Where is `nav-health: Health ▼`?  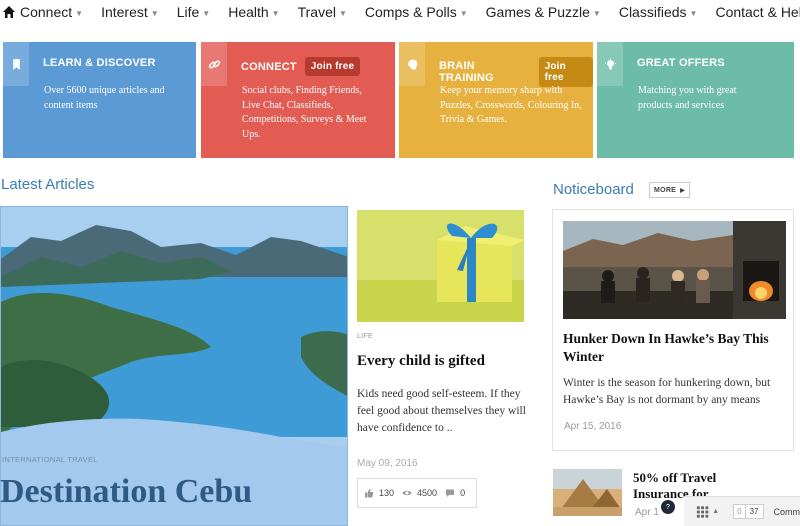 nav-health: Health ▼ is located at coordinates (253, 12).